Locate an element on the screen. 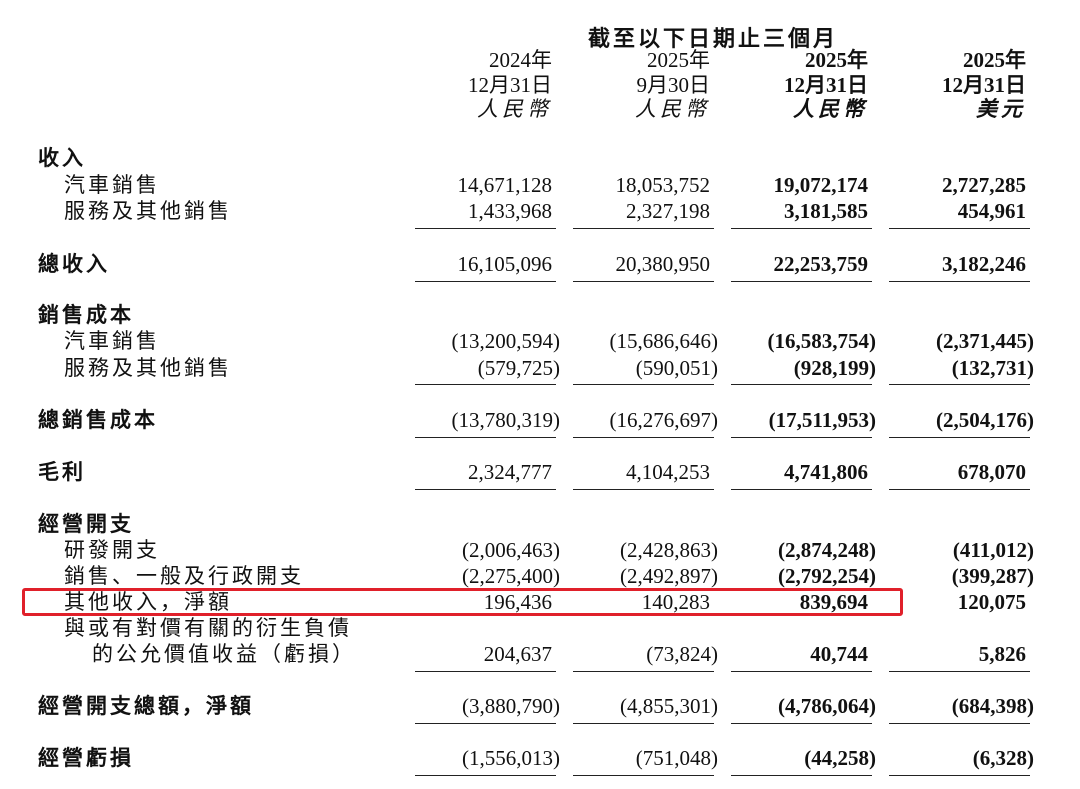 Image resolution: width=1080 pixels, height=789 pixels. cell: (1,556,013) is located at coordinates (511, 758).